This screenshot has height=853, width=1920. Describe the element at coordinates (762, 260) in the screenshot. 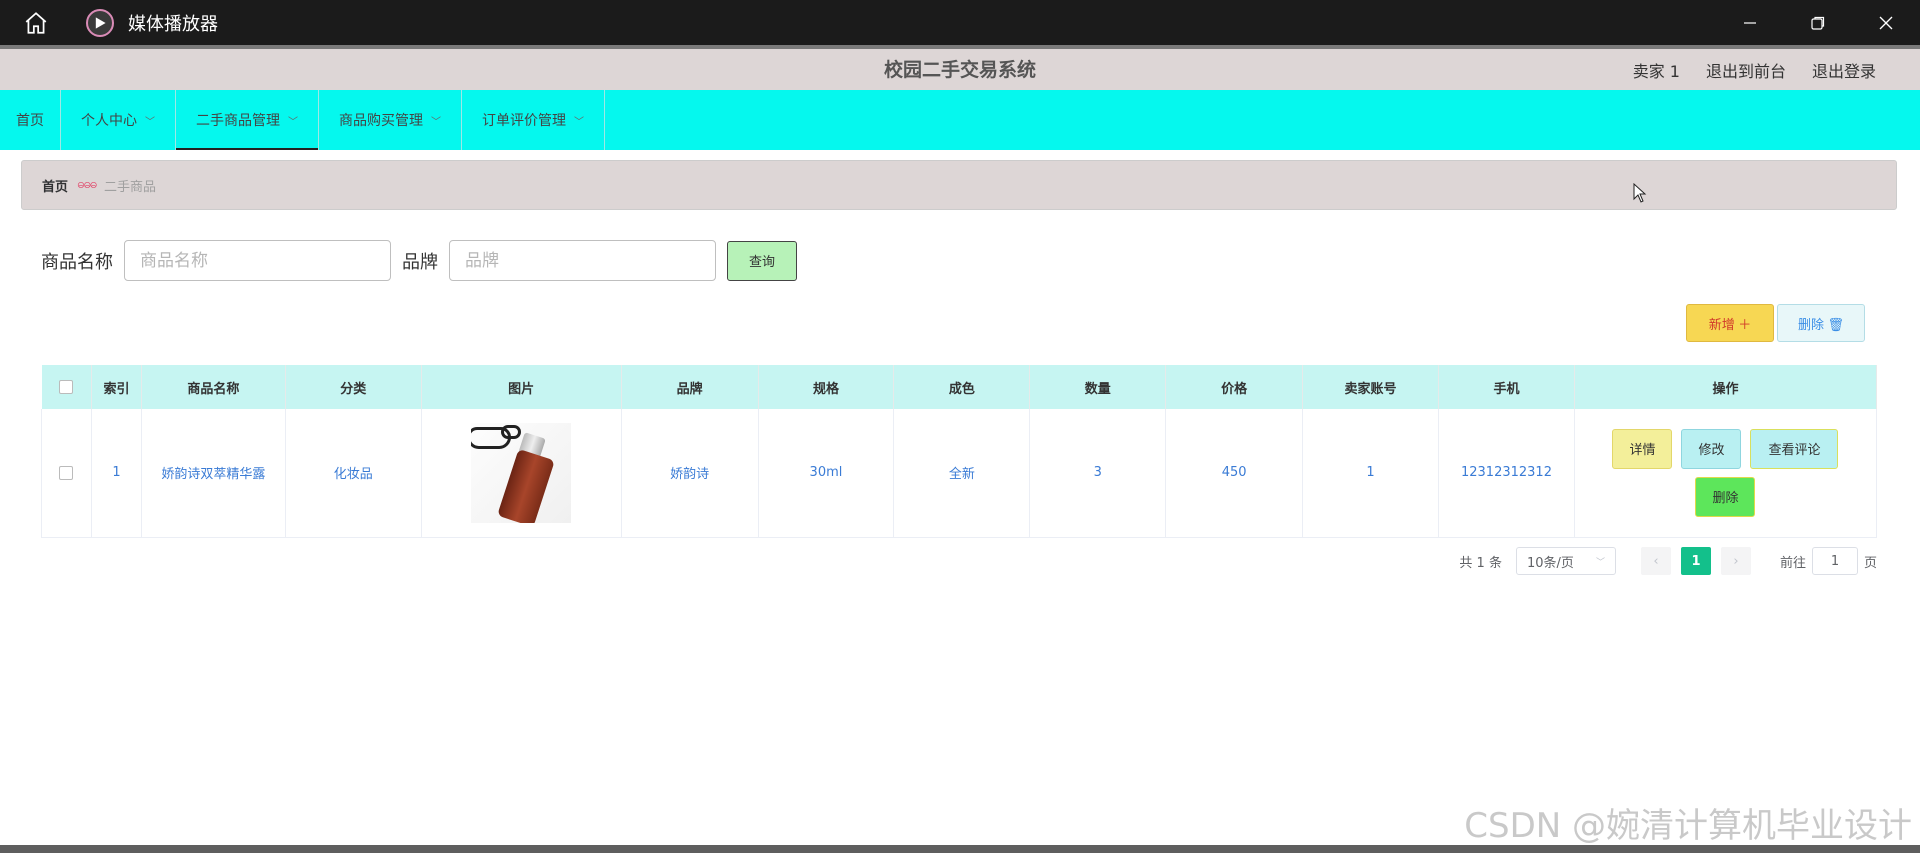

I see `query-button: 查询` at that location.